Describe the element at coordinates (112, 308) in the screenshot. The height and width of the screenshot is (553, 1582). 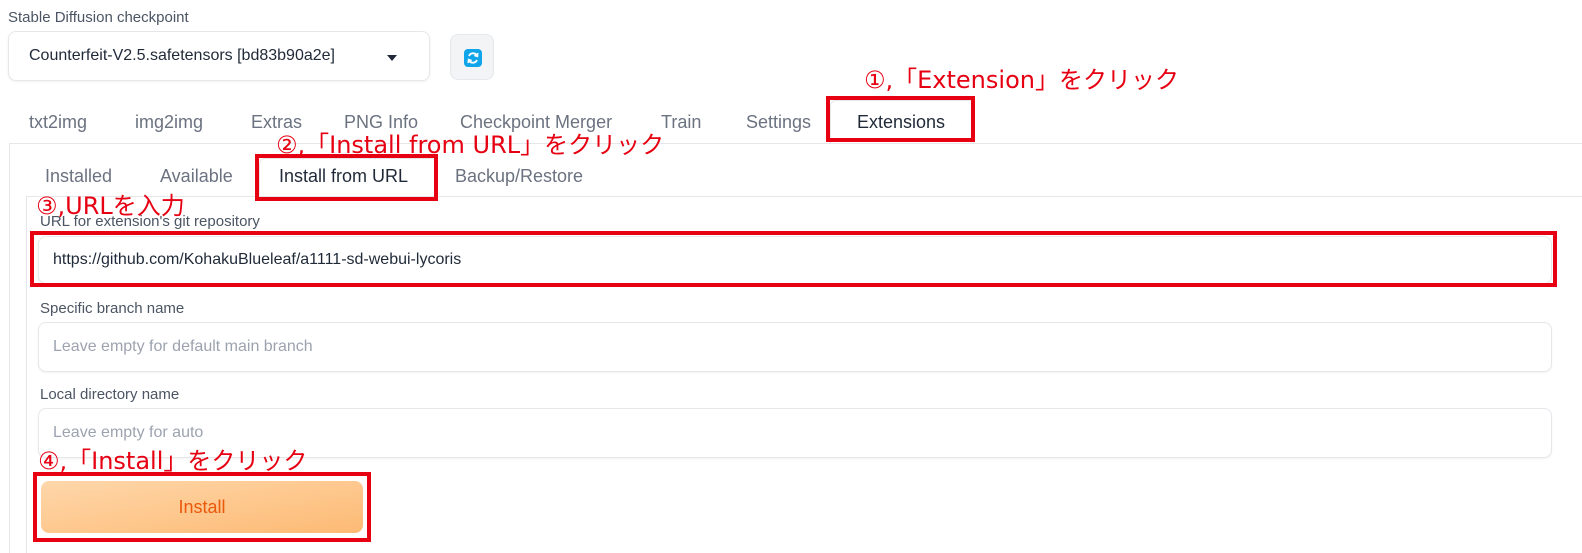
I see `branch-field-label: Specific branch name` at that location.